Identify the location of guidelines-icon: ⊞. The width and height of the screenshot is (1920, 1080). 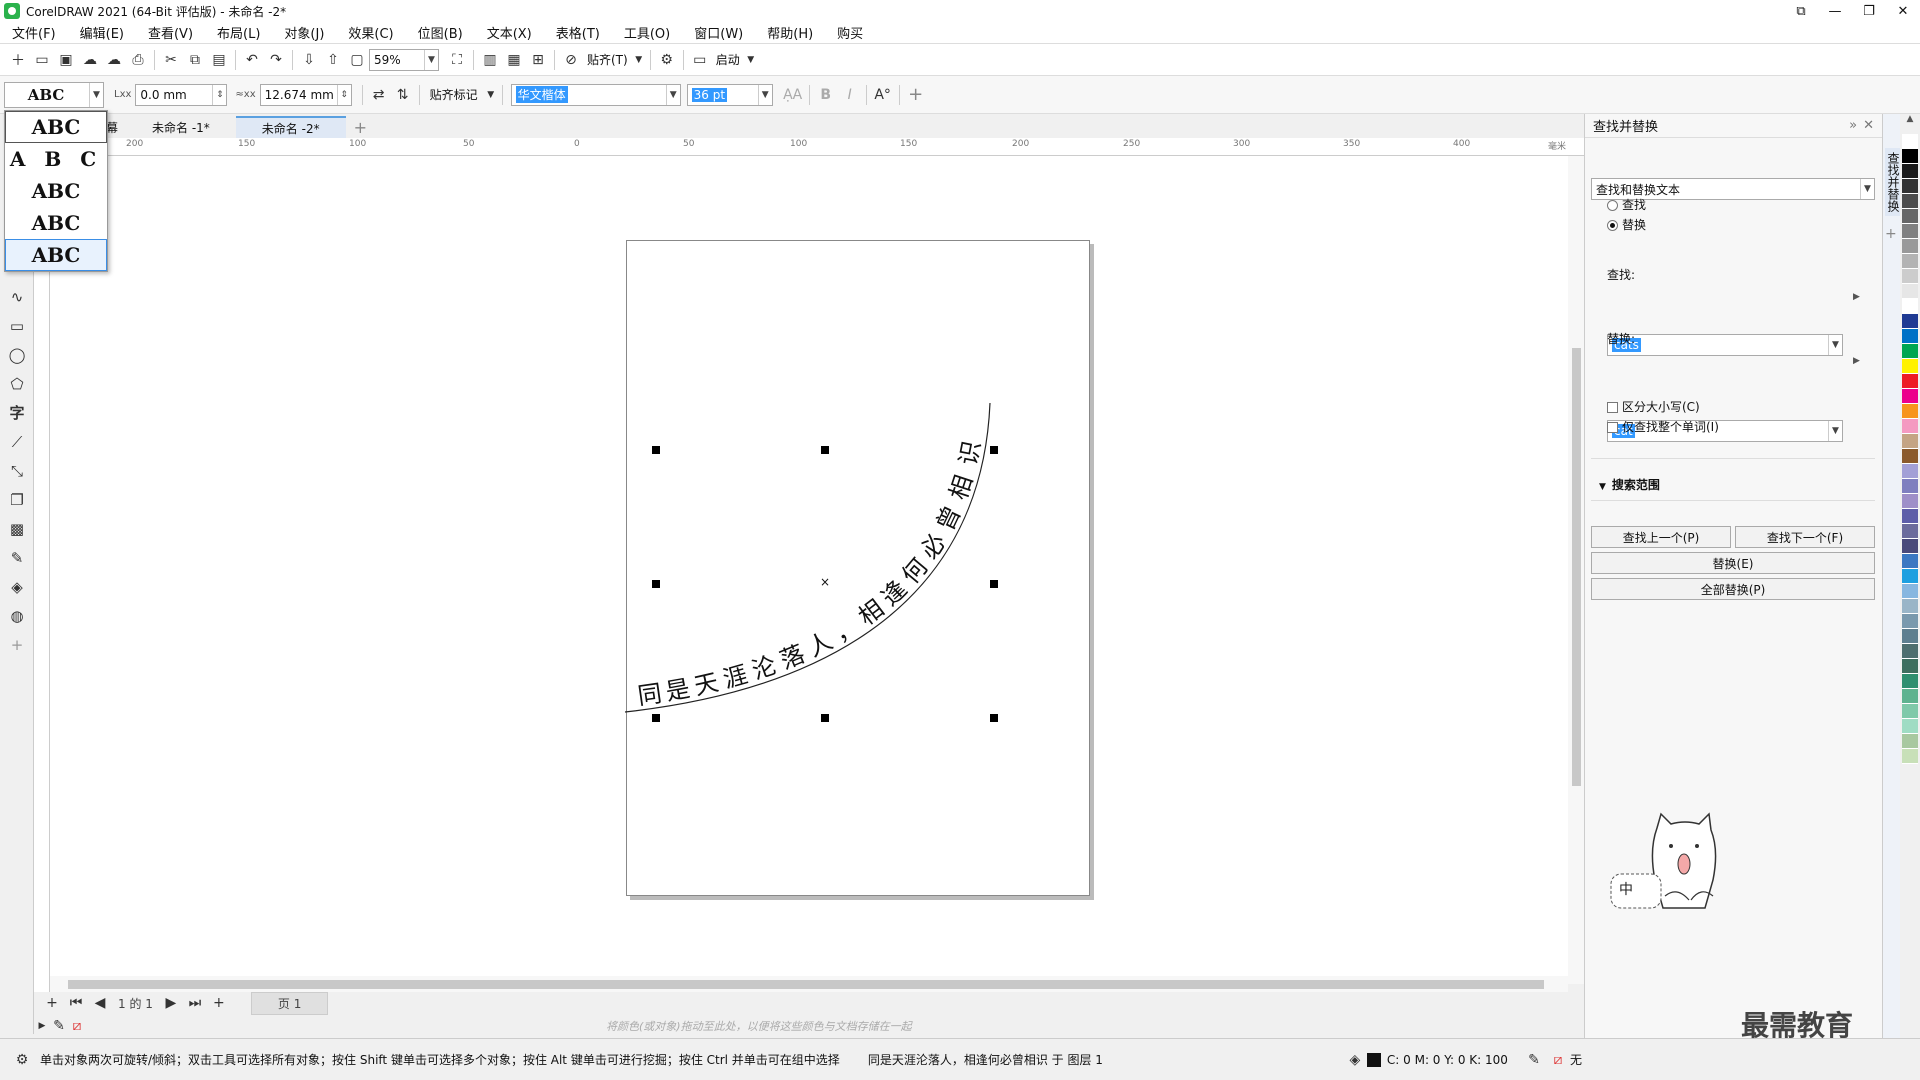
(538, 60).